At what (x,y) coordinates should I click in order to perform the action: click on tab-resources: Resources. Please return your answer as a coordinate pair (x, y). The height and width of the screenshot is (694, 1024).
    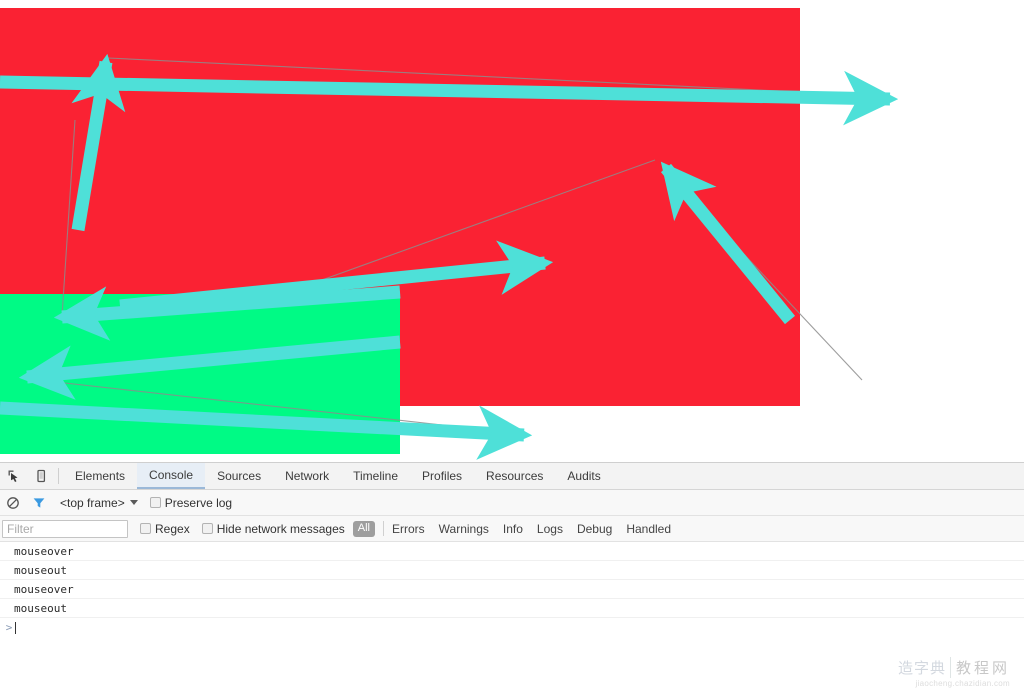
    Looking at the image, I should click on (514, 476).